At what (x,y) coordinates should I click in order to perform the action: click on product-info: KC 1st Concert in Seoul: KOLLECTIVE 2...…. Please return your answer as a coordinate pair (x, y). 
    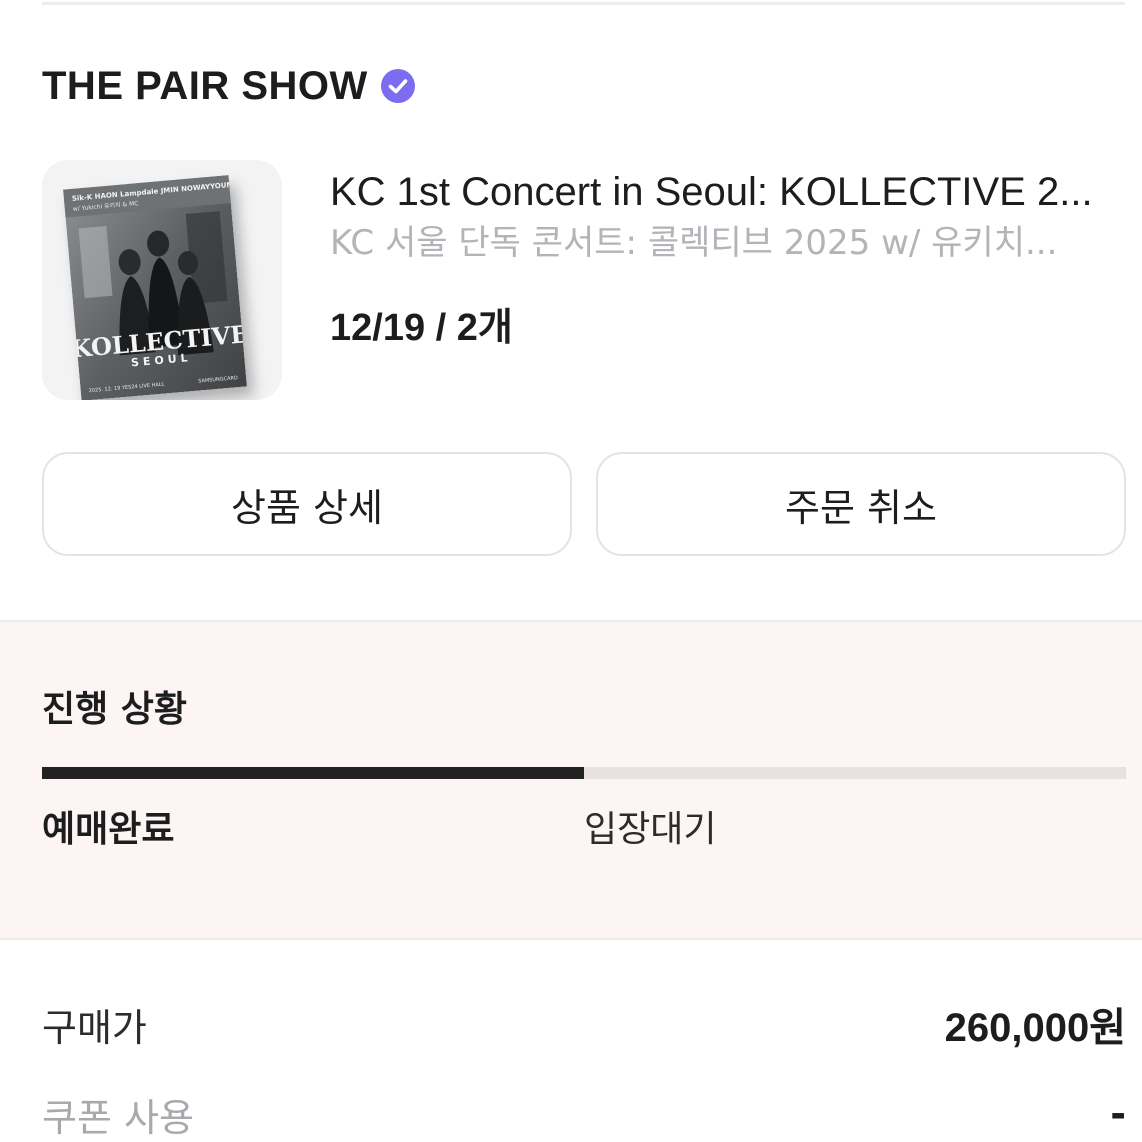
    Looking at the image, I should click on (728, 258).